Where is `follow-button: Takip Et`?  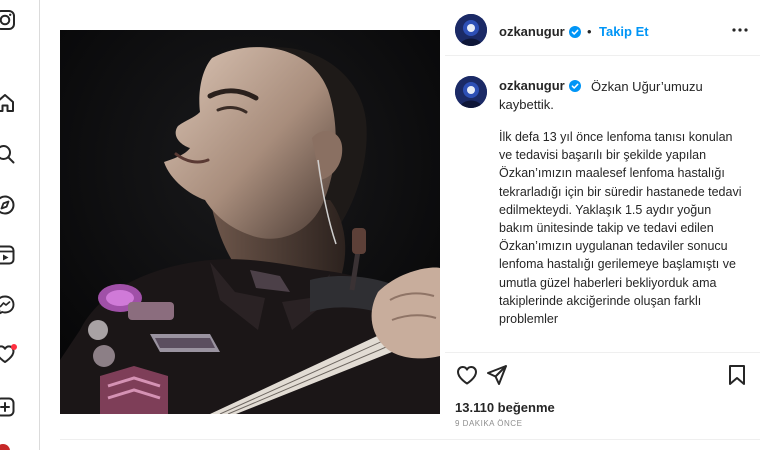 follow-button: Takip Et is located at coordinates (624, 31).